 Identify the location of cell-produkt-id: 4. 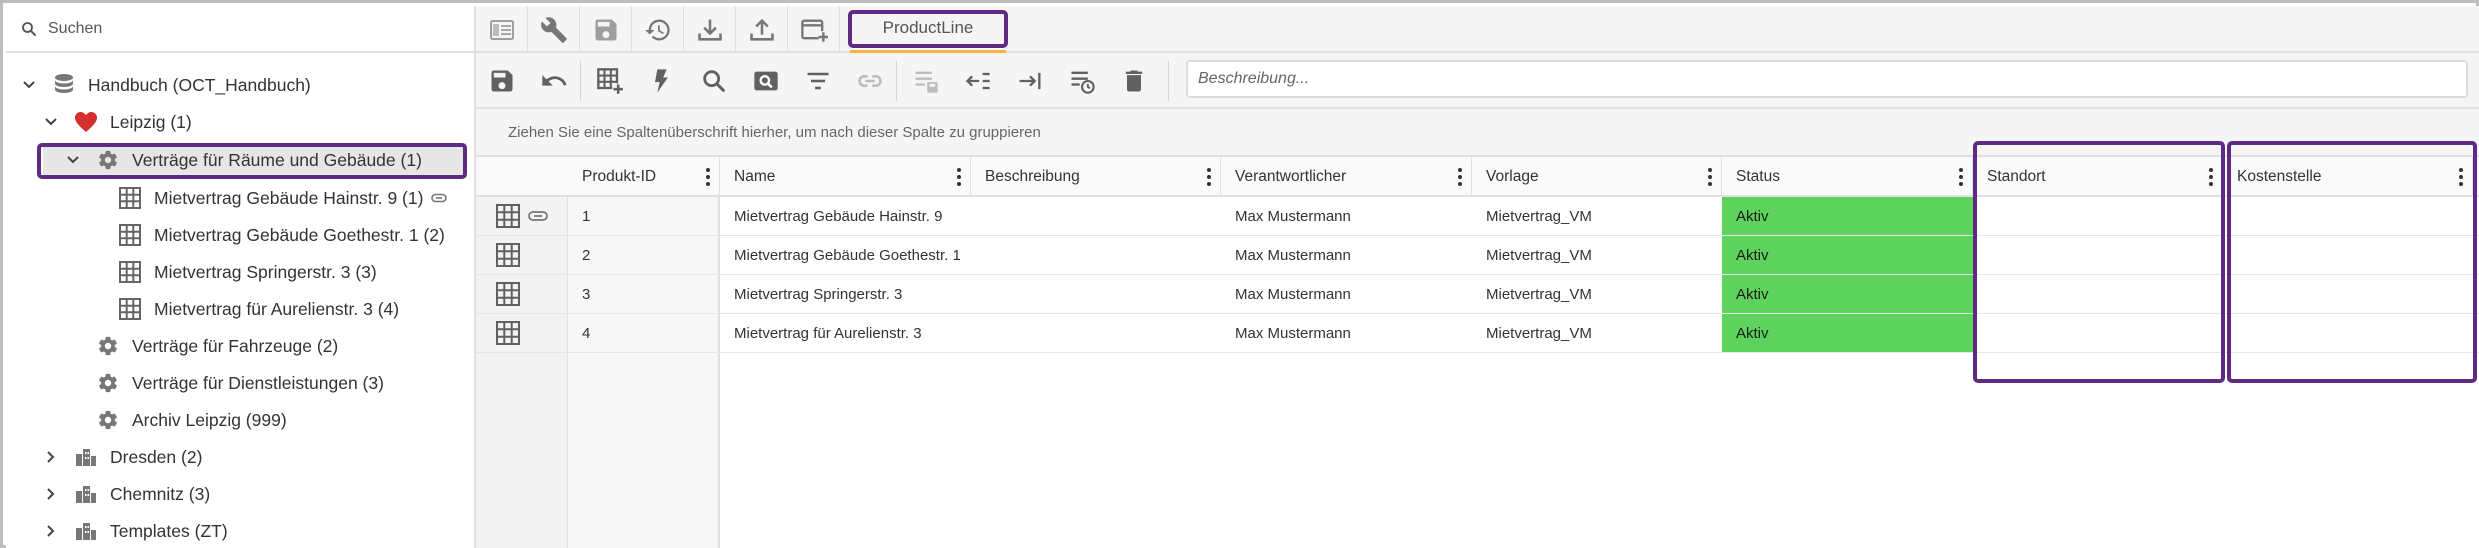
(644, 333).